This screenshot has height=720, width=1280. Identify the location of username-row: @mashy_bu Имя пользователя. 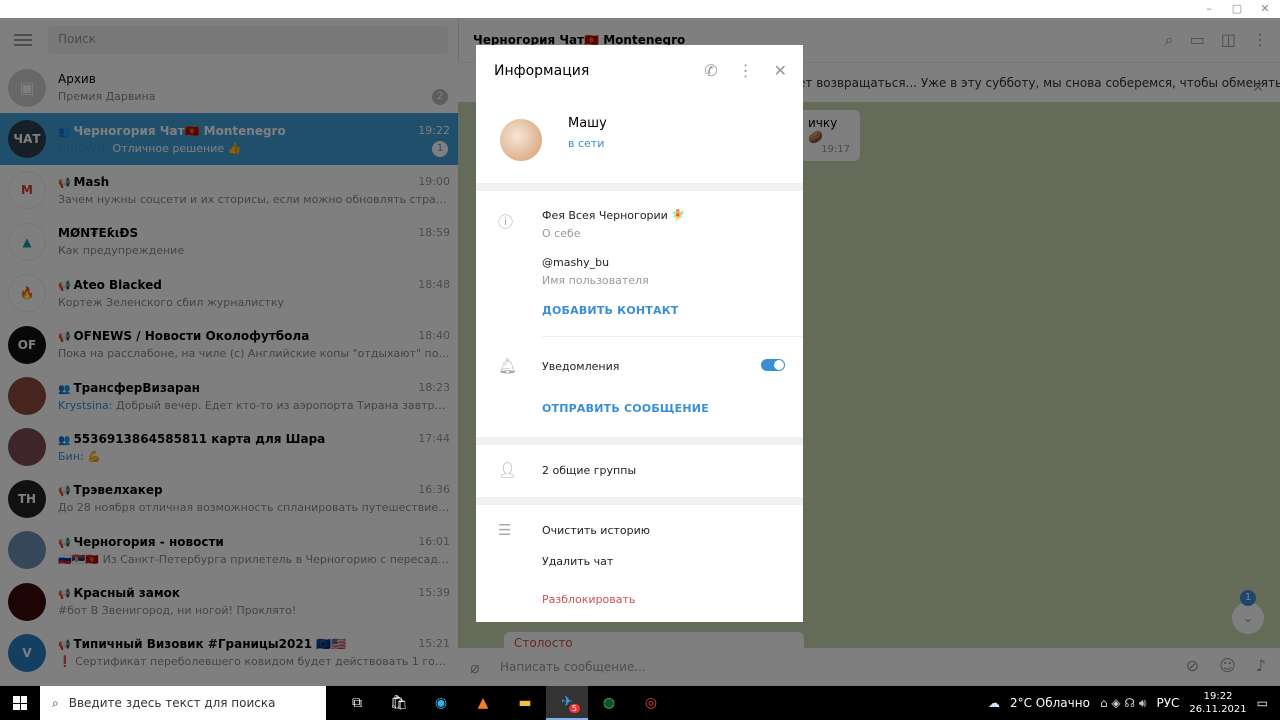
(639, 263).